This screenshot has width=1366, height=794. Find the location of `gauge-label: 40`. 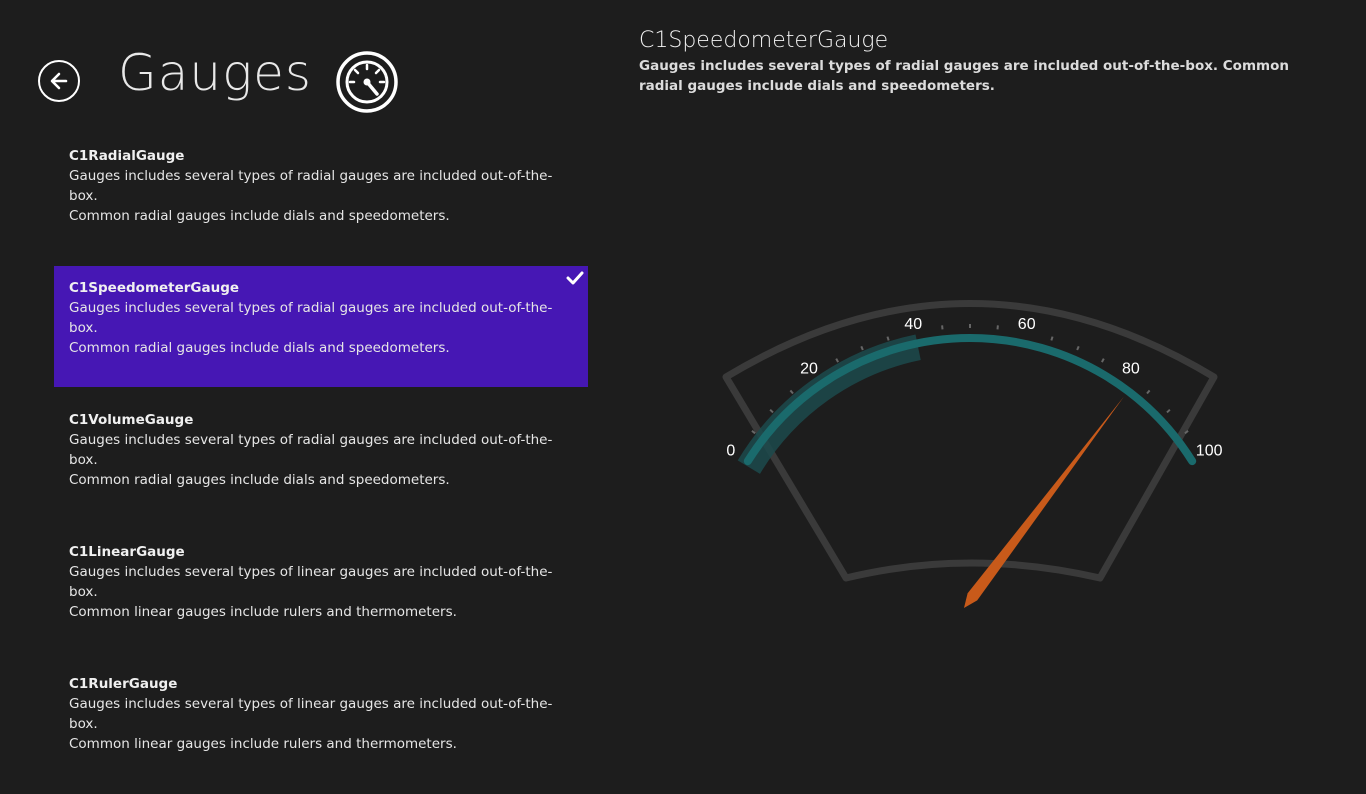

gauge-label: 40 is located at coordinates (913, 324).